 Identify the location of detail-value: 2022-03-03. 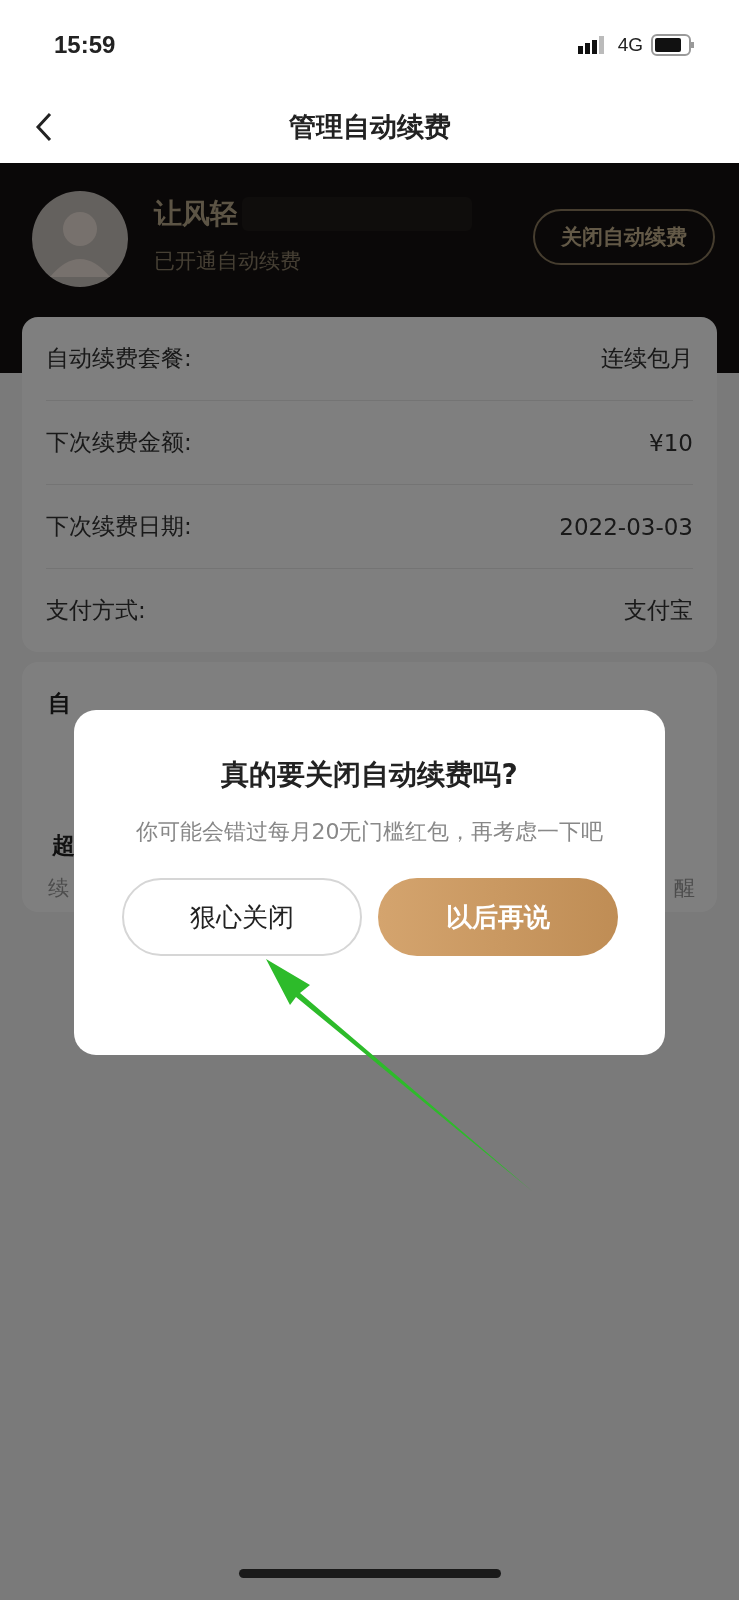
(626, 526).